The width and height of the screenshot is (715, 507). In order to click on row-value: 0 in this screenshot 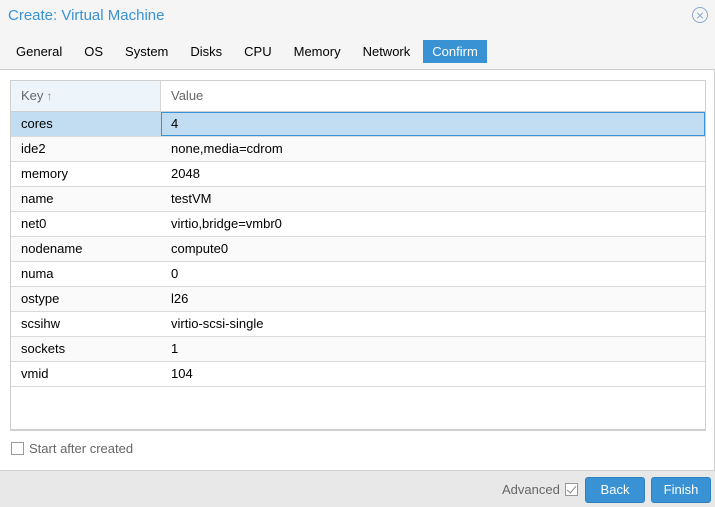, I will do `click(175, 273)`.